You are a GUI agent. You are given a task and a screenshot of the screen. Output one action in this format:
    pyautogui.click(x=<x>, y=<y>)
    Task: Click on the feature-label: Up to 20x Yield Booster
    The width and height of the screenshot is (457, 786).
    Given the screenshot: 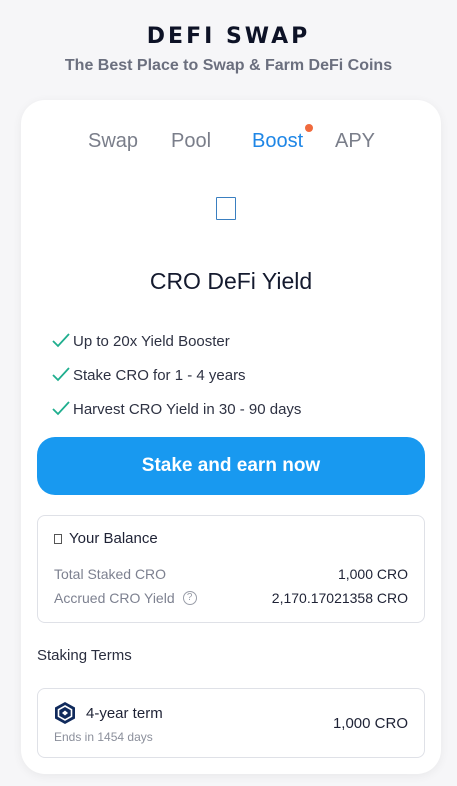 What is the action you would take?
    pyautogui.click(x=151, y=341)
    